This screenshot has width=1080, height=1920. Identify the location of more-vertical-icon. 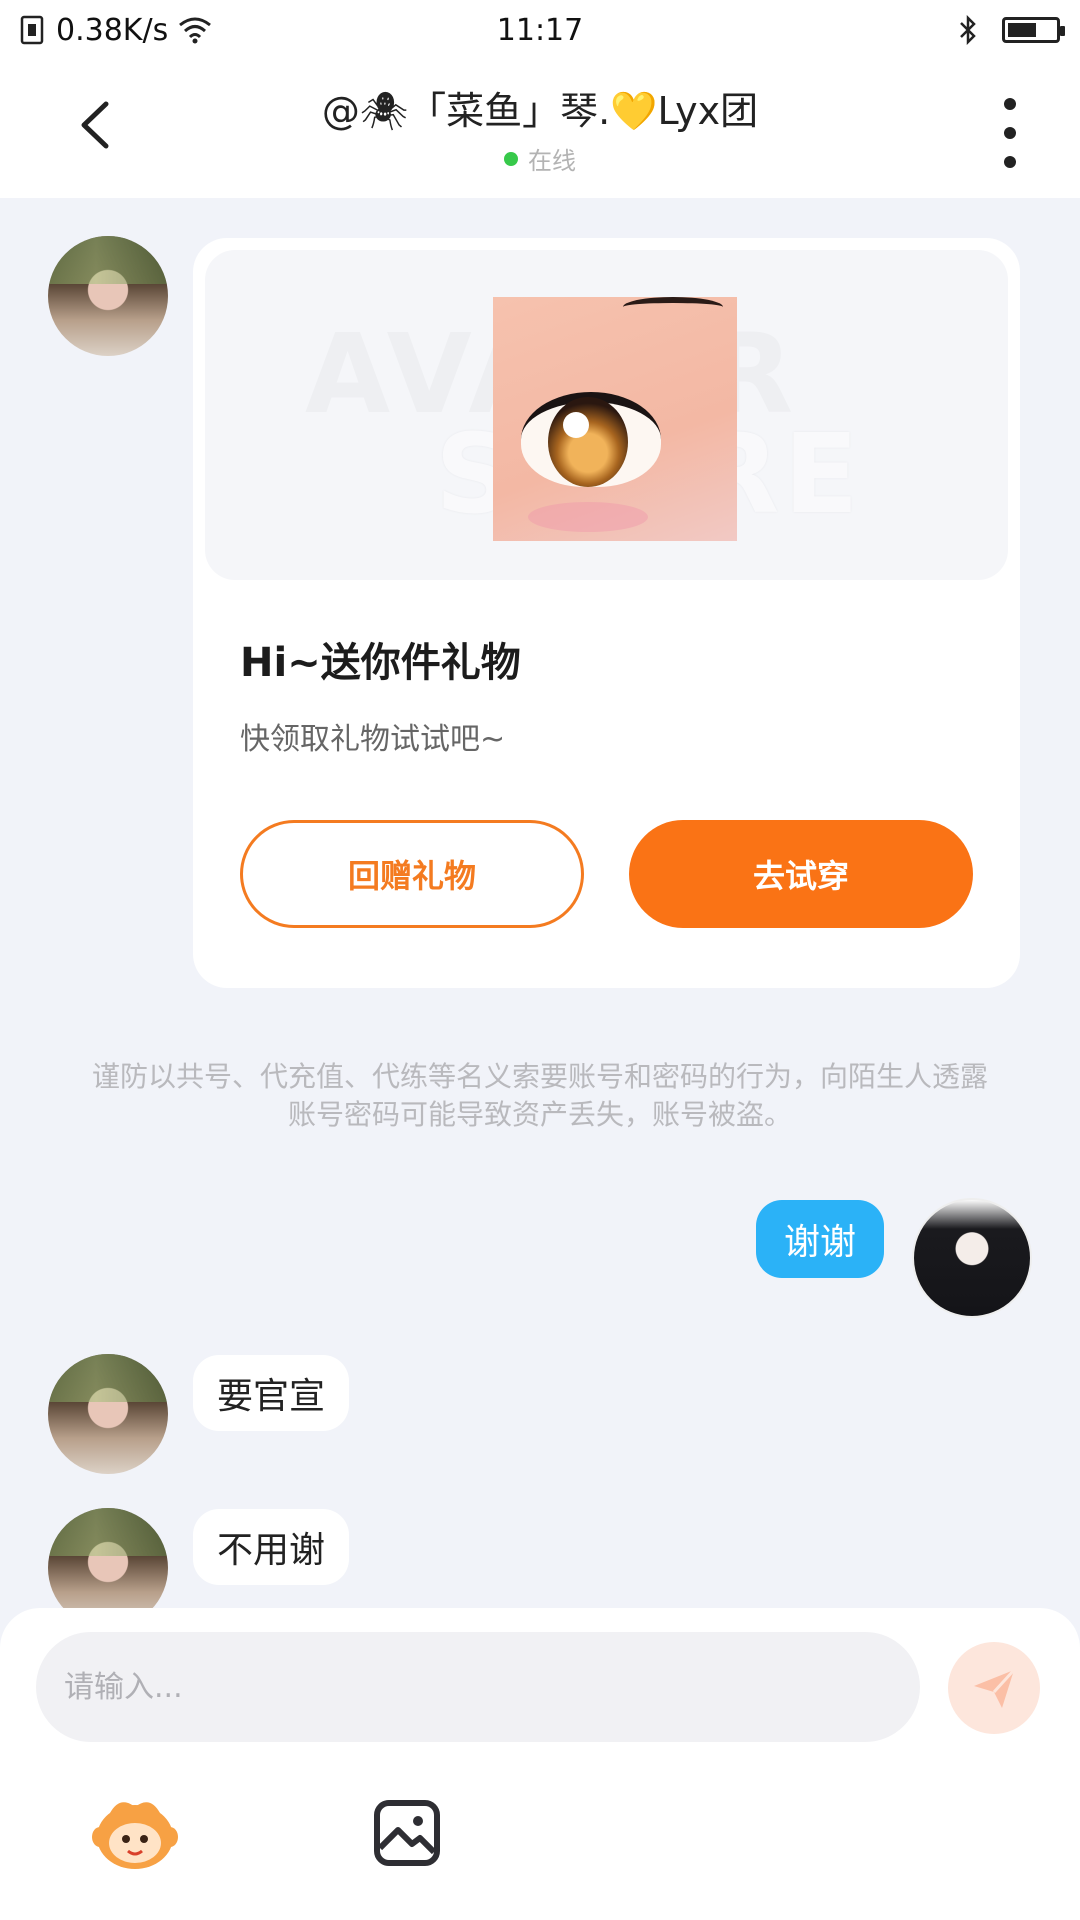
(1010, 104).